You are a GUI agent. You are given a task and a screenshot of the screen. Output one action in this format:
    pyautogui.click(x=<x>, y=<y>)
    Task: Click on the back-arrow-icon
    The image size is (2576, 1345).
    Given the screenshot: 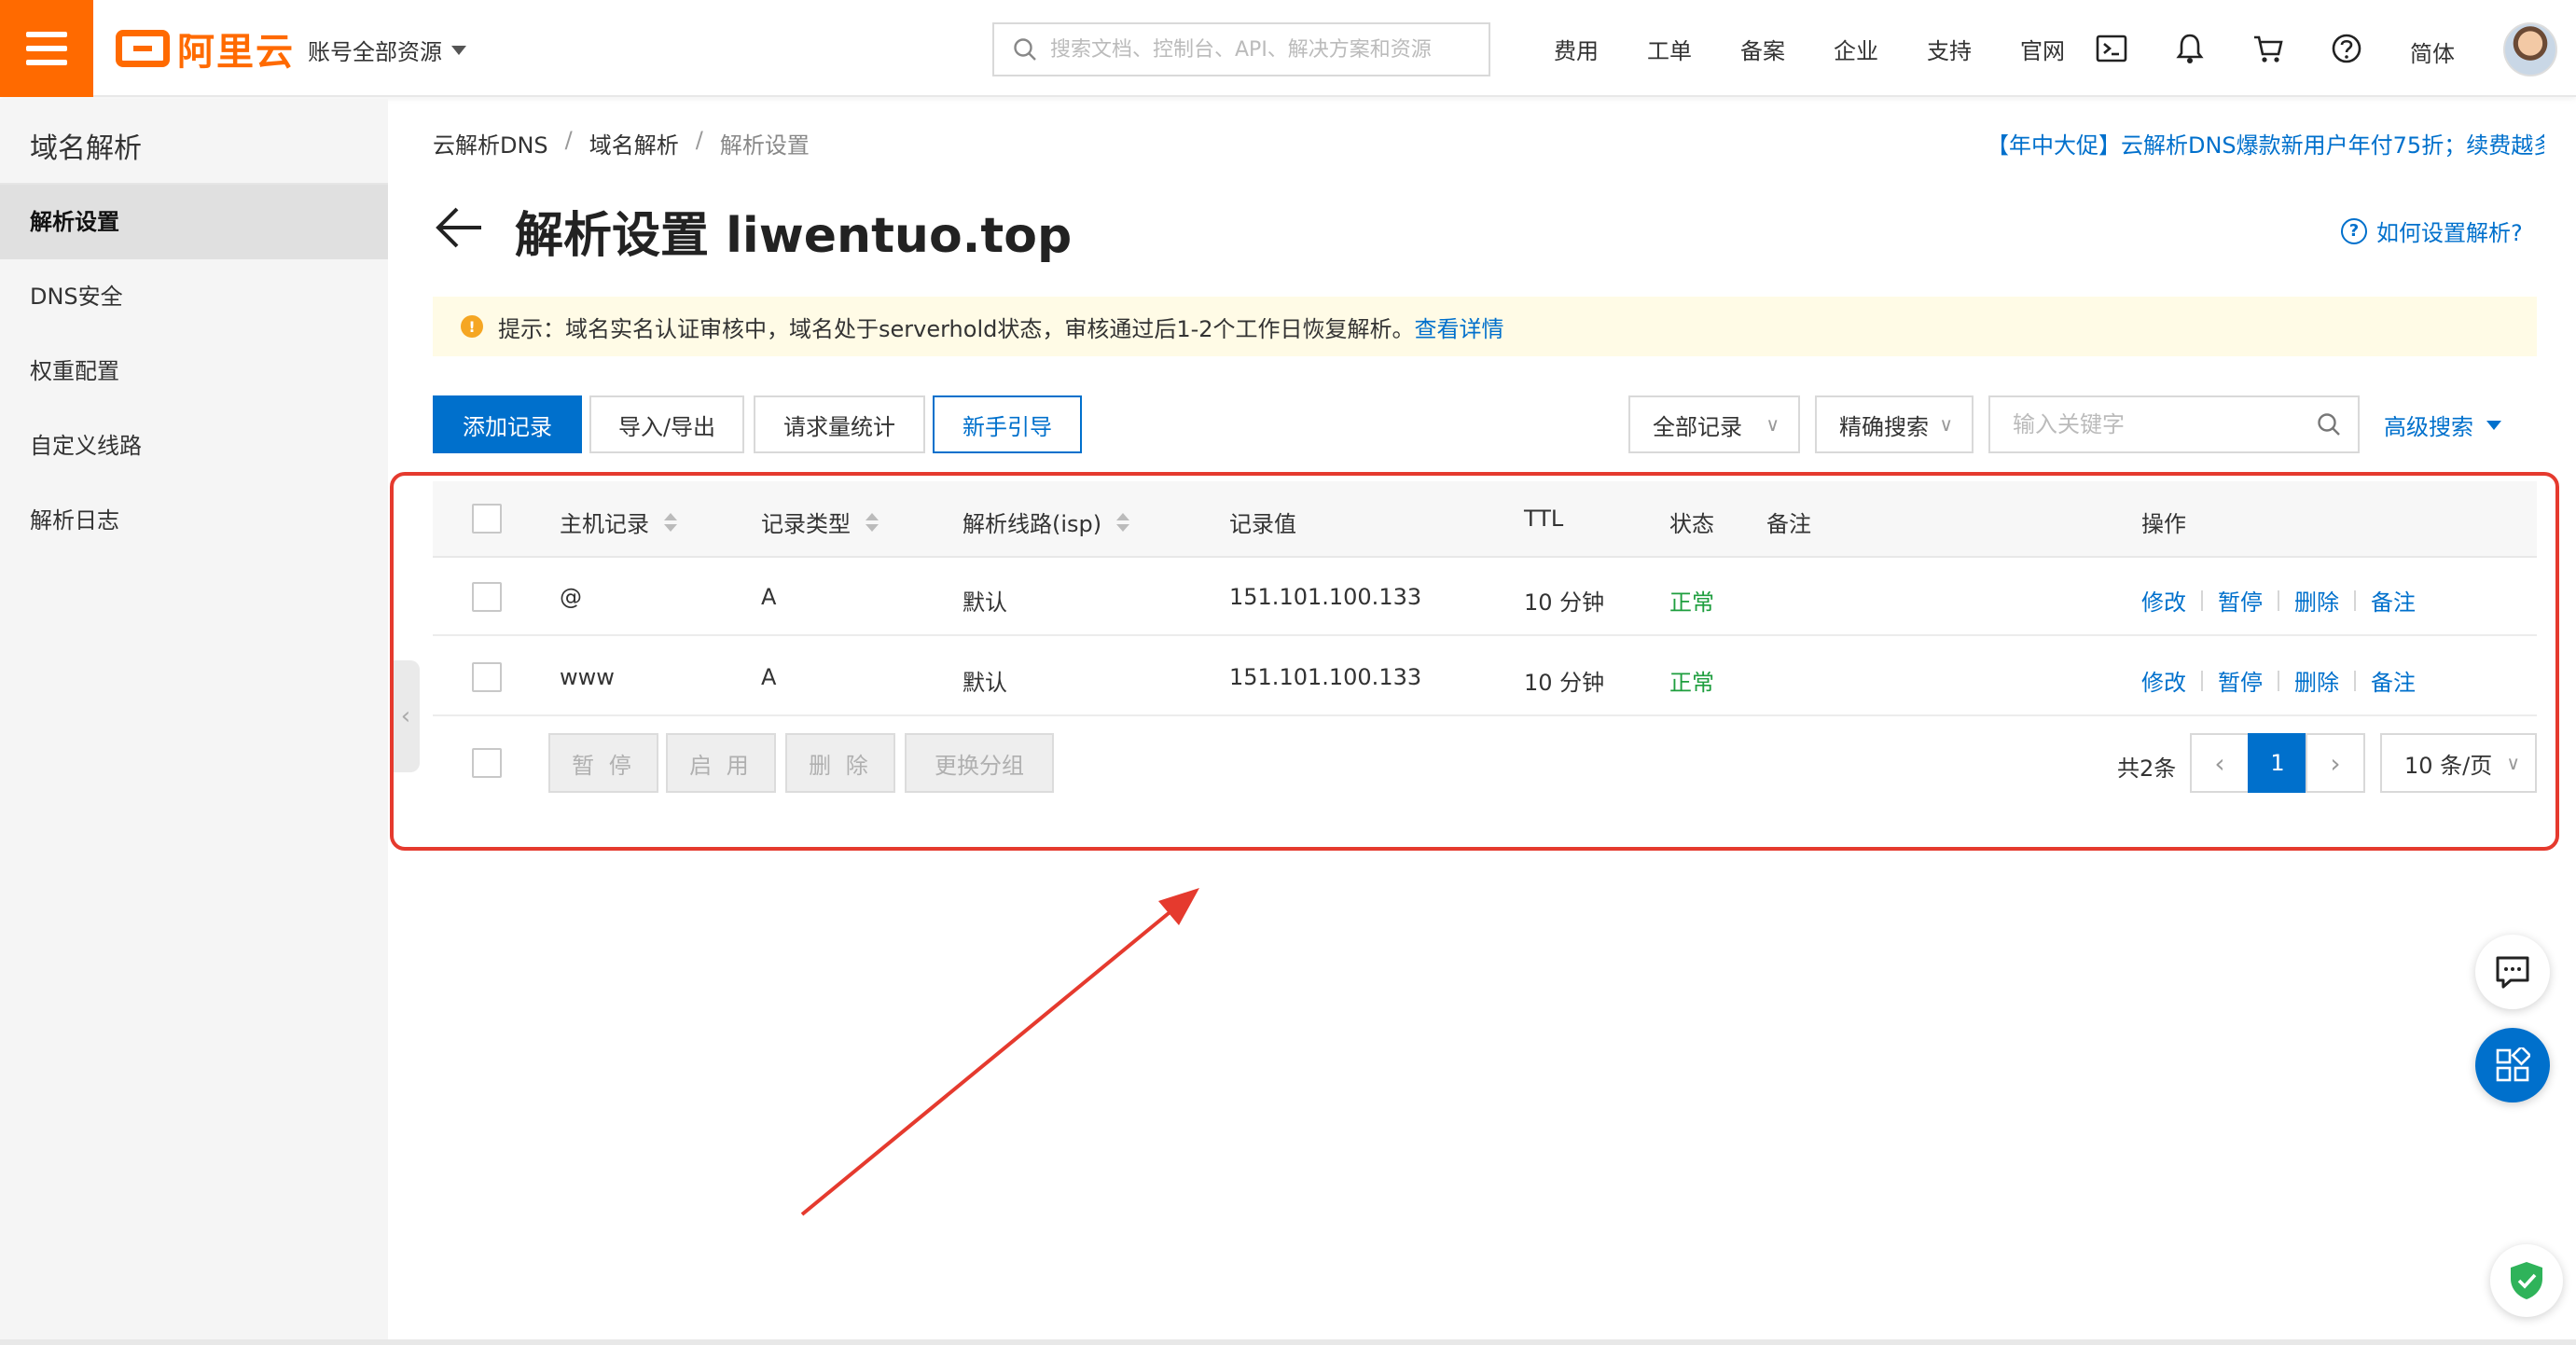 What is the action you would take?
    pyautogui.click(x=459, y=227)
    